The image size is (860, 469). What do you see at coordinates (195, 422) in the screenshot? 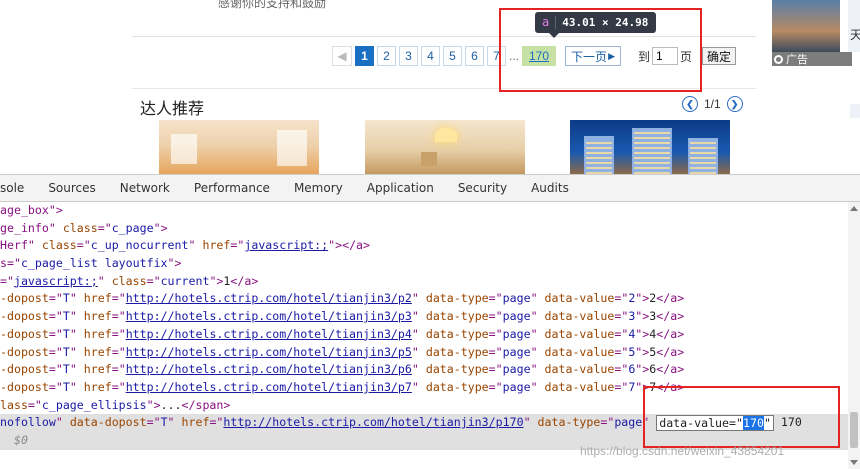
I see `code-token-attr: href` at bounding box center [195, 422].